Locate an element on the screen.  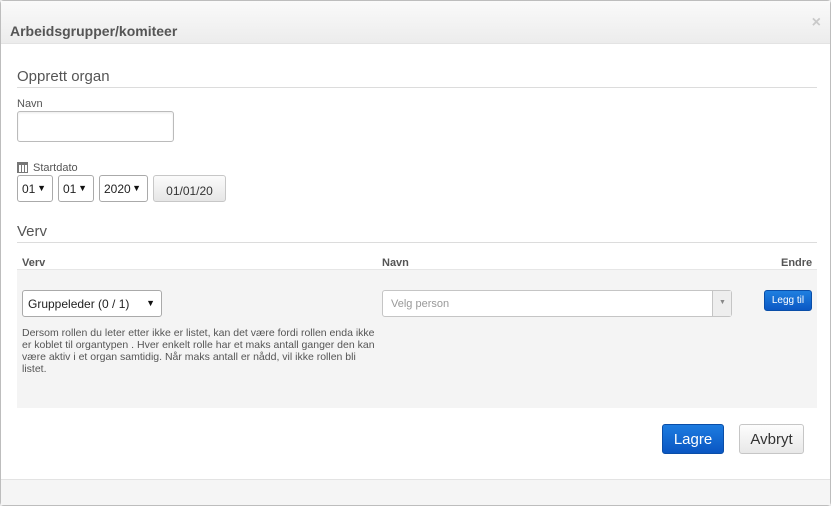
dialog-title: Arbeidsgrupper/komiteer is located at coordinates (94, 31).